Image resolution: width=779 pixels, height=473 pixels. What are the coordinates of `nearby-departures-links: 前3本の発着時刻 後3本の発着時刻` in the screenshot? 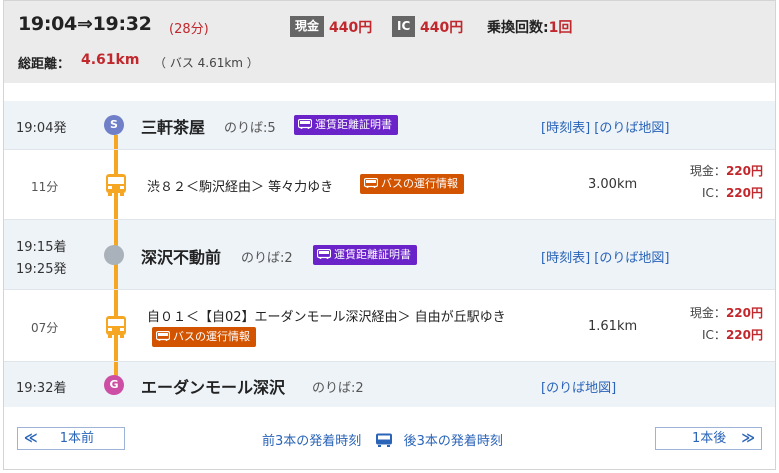 It's located at (382, 439).